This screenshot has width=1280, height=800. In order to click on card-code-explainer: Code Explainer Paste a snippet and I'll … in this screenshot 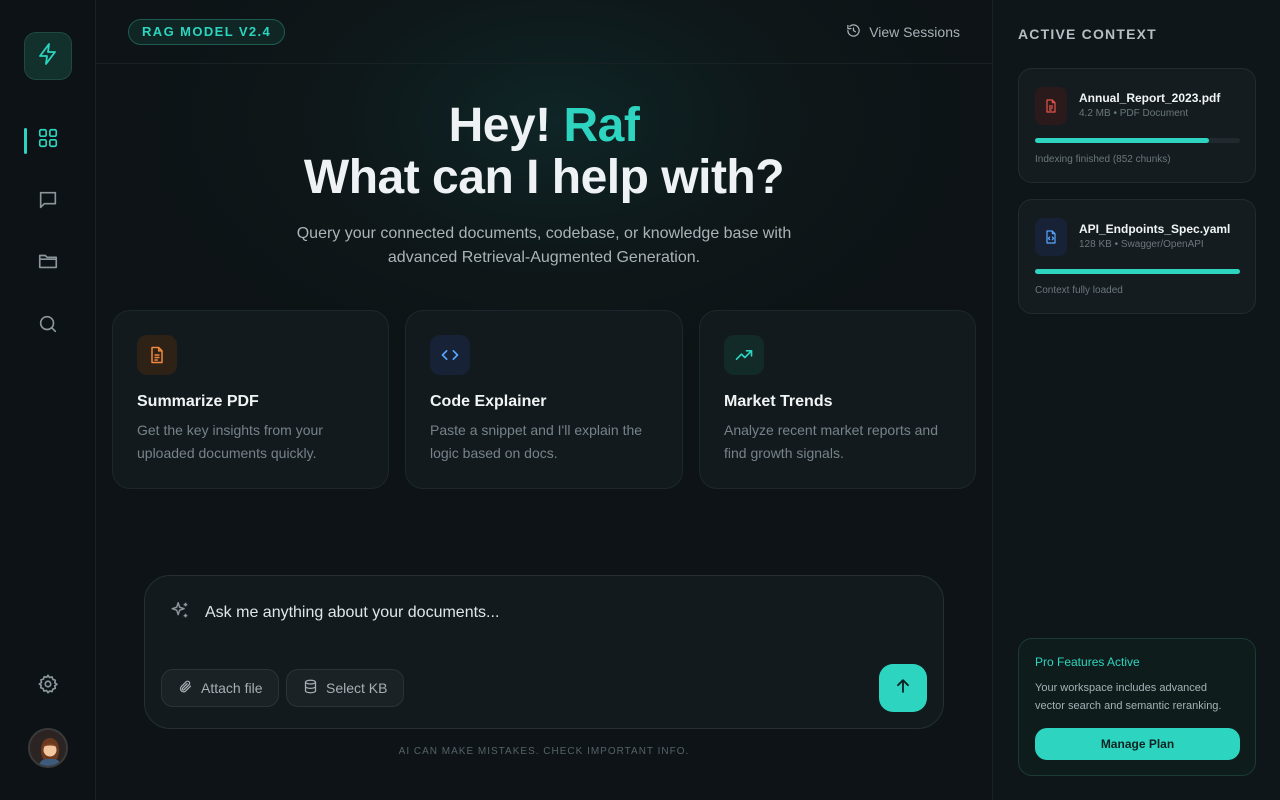, I will do `click(544, 399)`.